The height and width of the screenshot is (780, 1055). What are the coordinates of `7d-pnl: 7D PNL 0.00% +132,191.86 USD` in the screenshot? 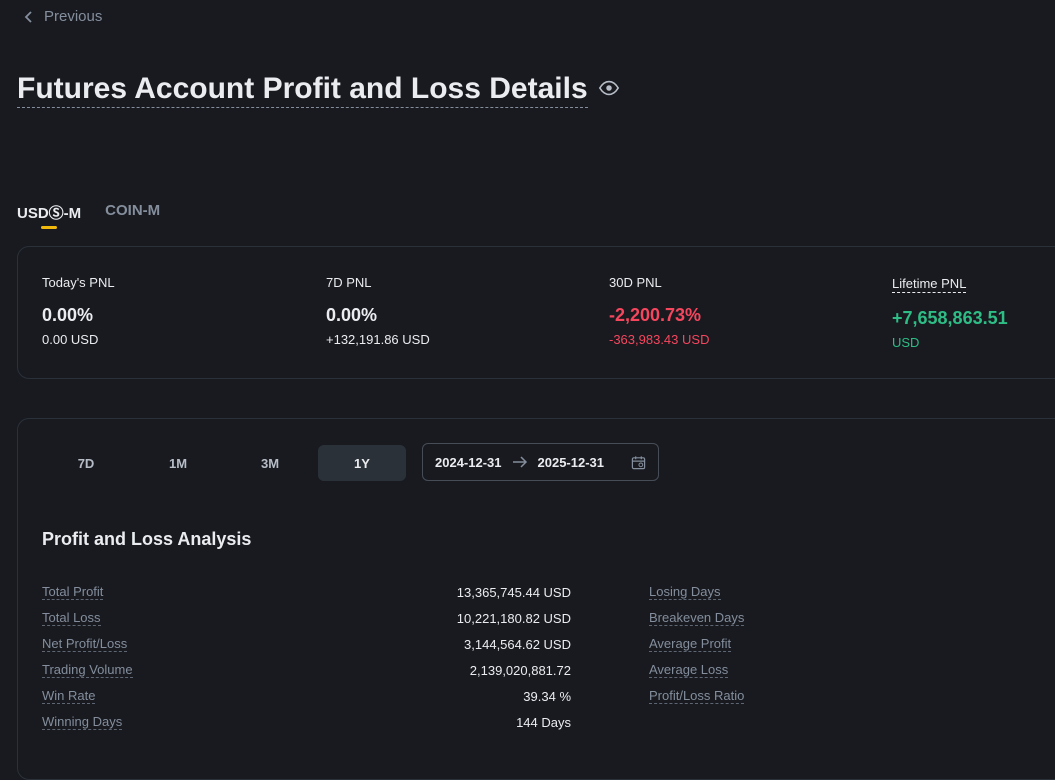 It's located at (378, 311).